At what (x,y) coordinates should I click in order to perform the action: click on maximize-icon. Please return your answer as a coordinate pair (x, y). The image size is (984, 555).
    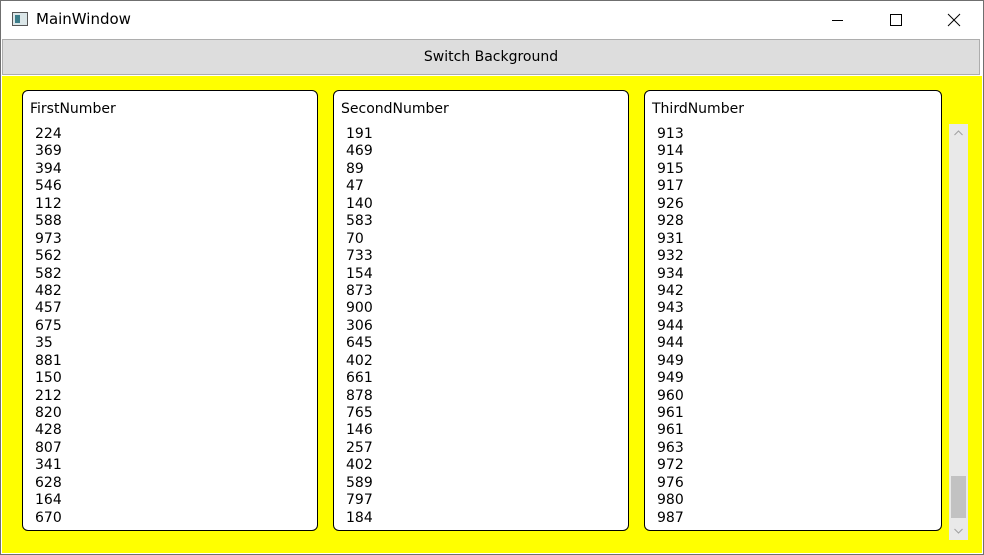
    Looking at the image, I should click on (896, 20).